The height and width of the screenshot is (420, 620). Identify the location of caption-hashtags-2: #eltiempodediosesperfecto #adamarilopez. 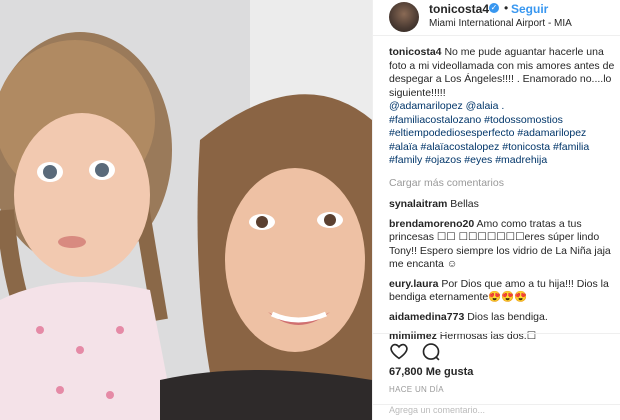
(487, 133).